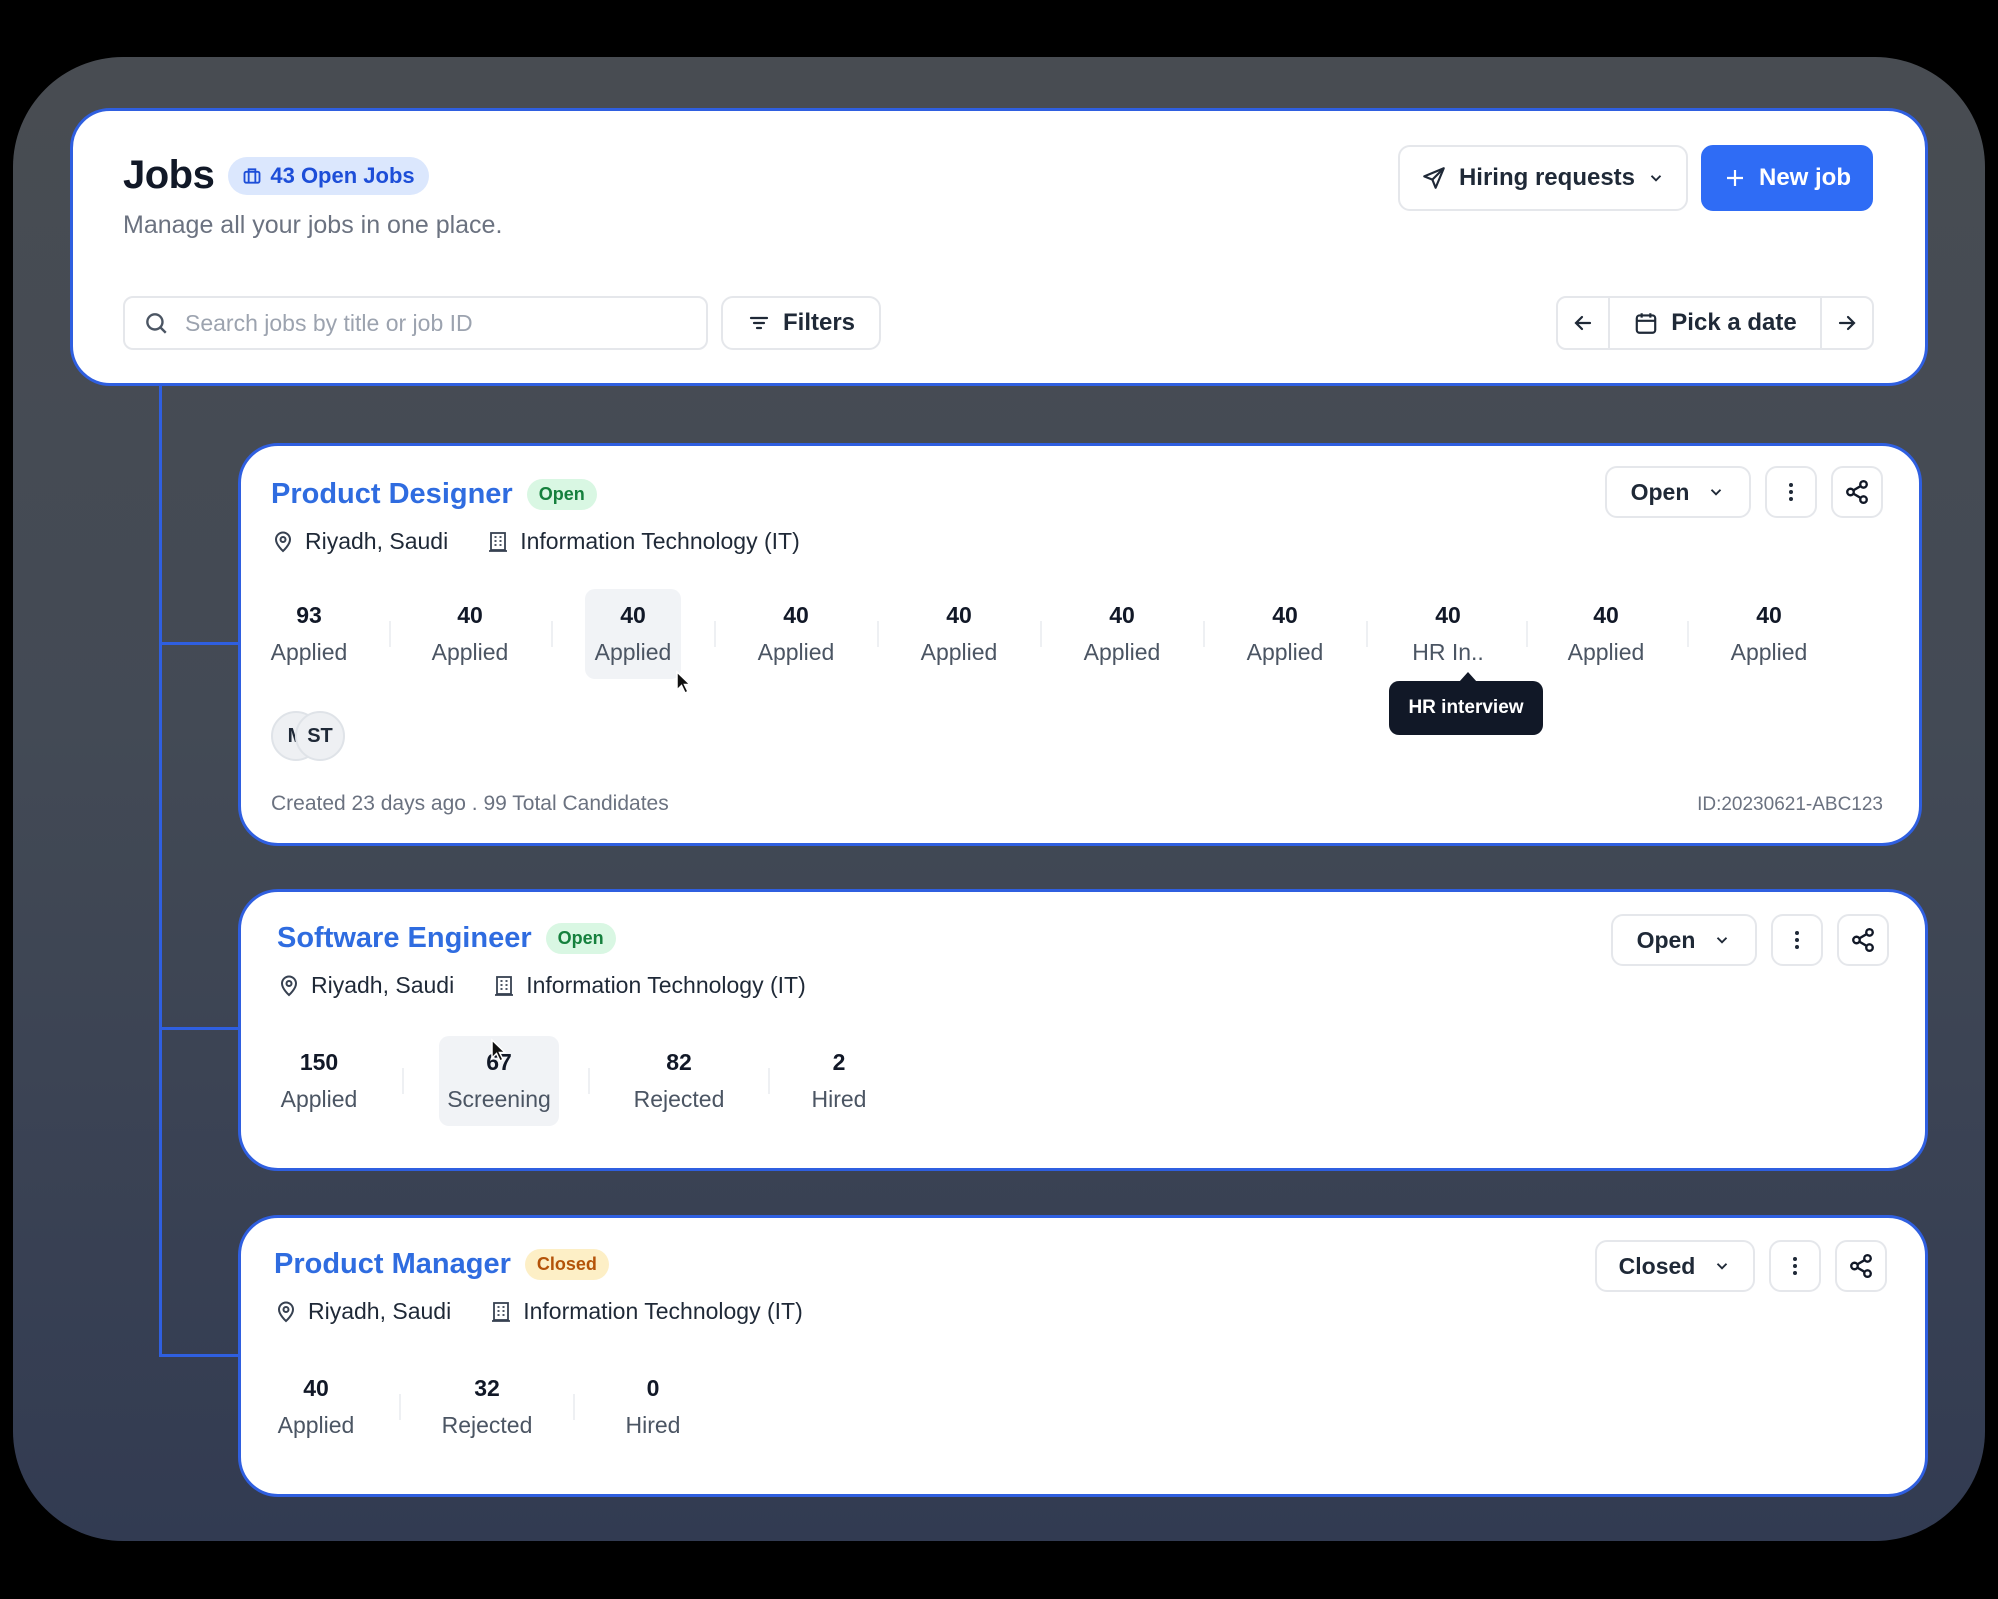  I want to click on previous-date-button, so click(1584, 323).